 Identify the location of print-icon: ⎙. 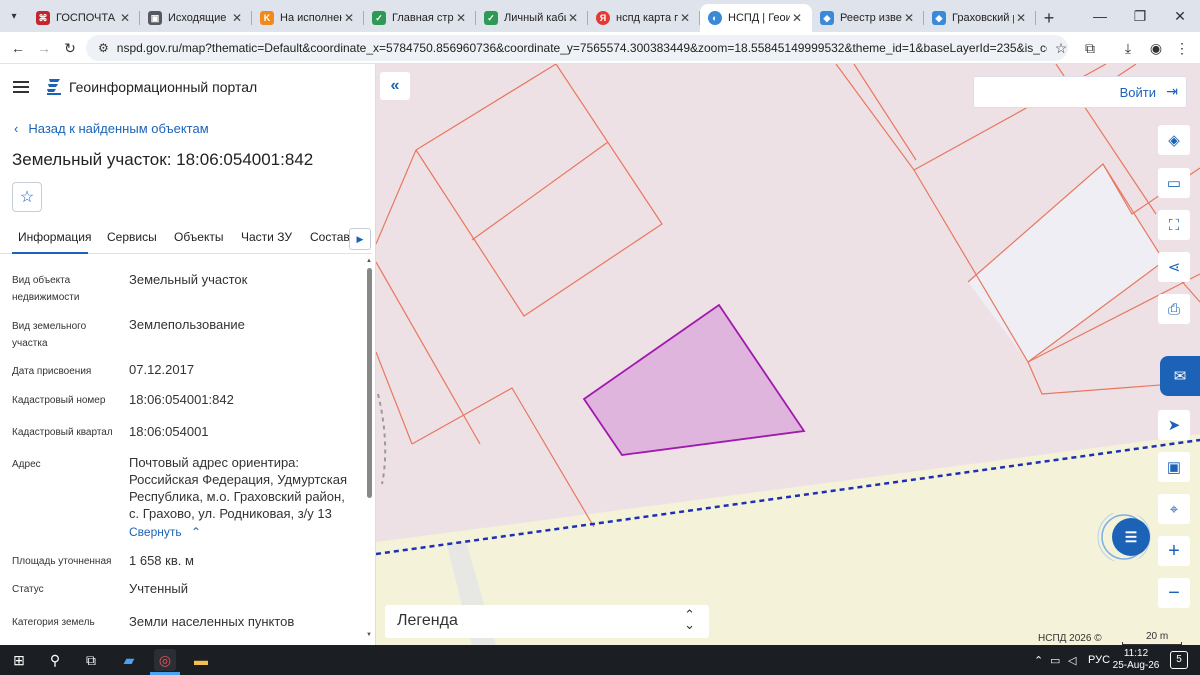
(1174, 309).